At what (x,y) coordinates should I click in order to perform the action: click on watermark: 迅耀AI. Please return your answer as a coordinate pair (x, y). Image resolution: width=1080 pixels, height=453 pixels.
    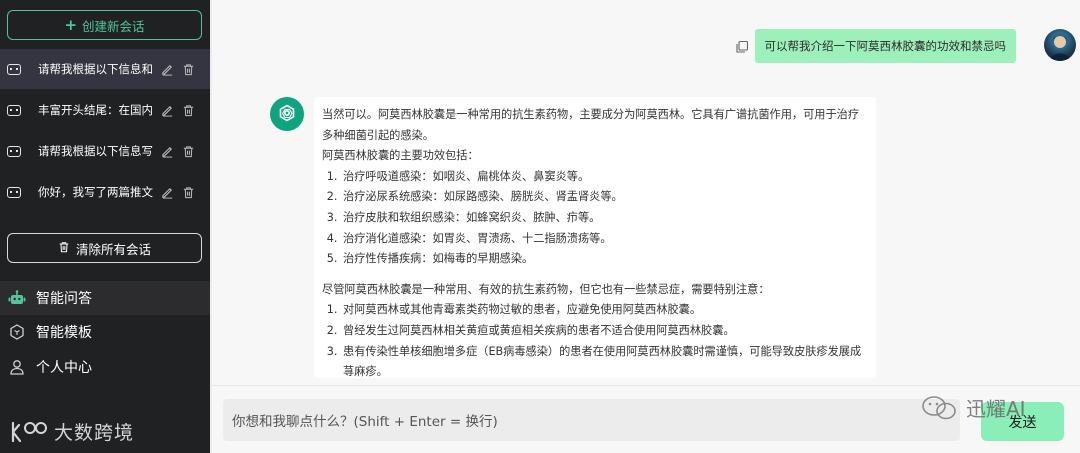
    Looking at the image, I should click on (973, 407).